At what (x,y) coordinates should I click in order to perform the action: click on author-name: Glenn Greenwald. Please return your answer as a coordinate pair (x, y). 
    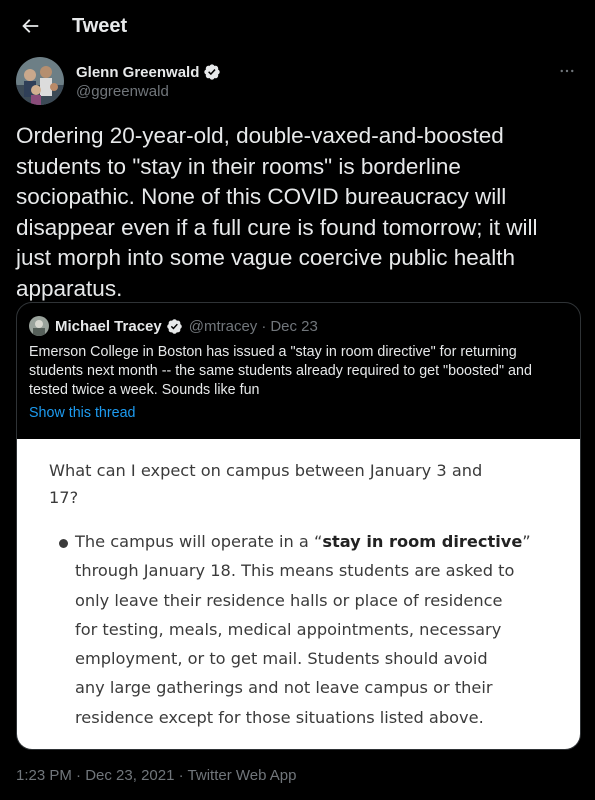
    Looking at the image, I should click on (137, 72).